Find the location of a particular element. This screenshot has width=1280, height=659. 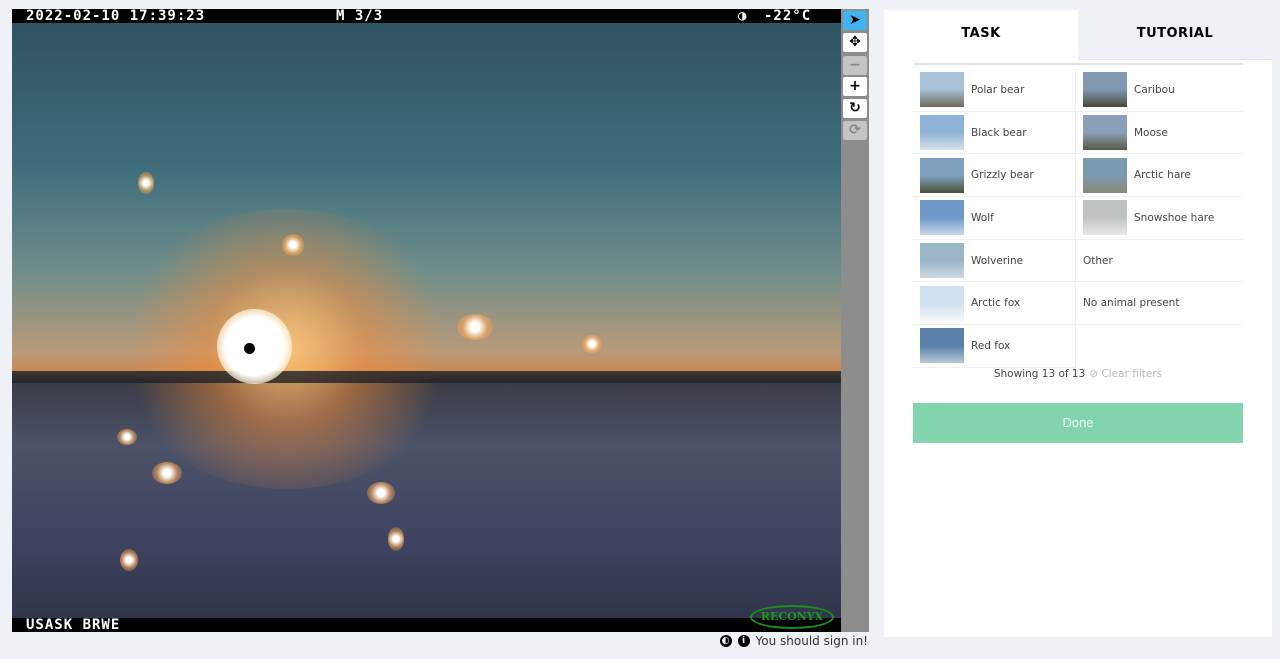

reset-button: ⟳ is located at coordinates (855, 130).